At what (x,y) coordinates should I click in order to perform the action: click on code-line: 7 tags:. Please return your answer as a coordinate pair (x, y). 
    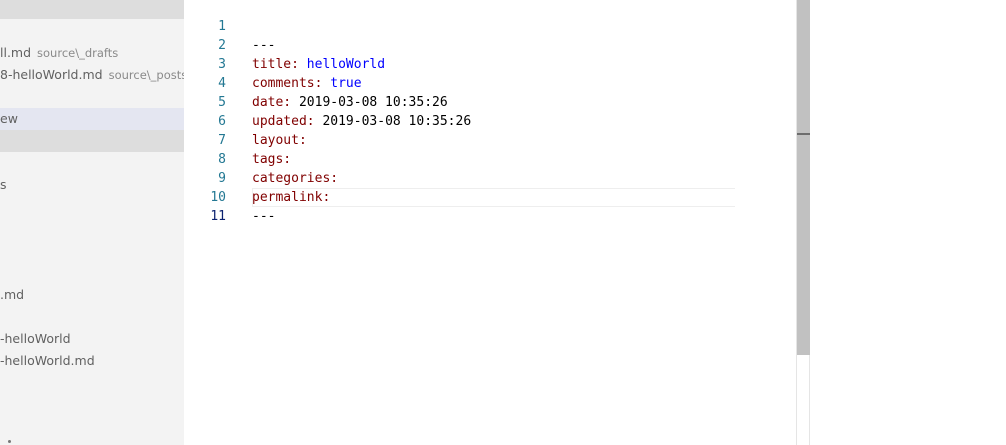
    Looking at the image, I should click on (490, 139).